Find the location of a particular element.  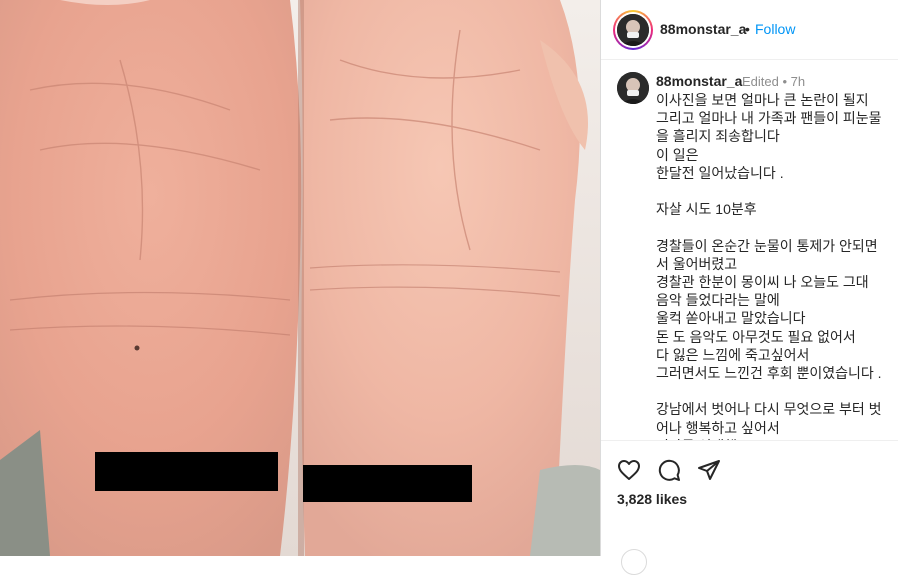

header-username: 88monstar_a is located at coordinates (703, 29).